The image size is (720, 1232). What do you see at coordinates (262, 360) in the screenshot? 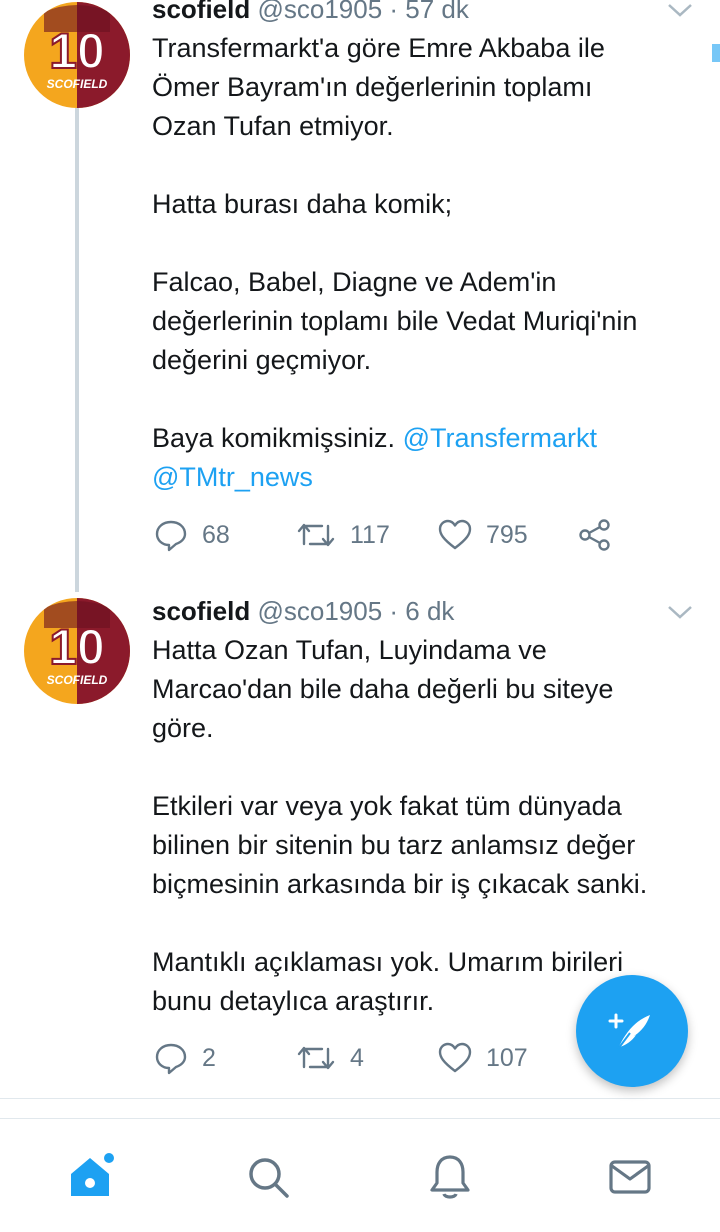
I see `tweet-line: değerini geçmiyor.` at bounding box center [262, 360].